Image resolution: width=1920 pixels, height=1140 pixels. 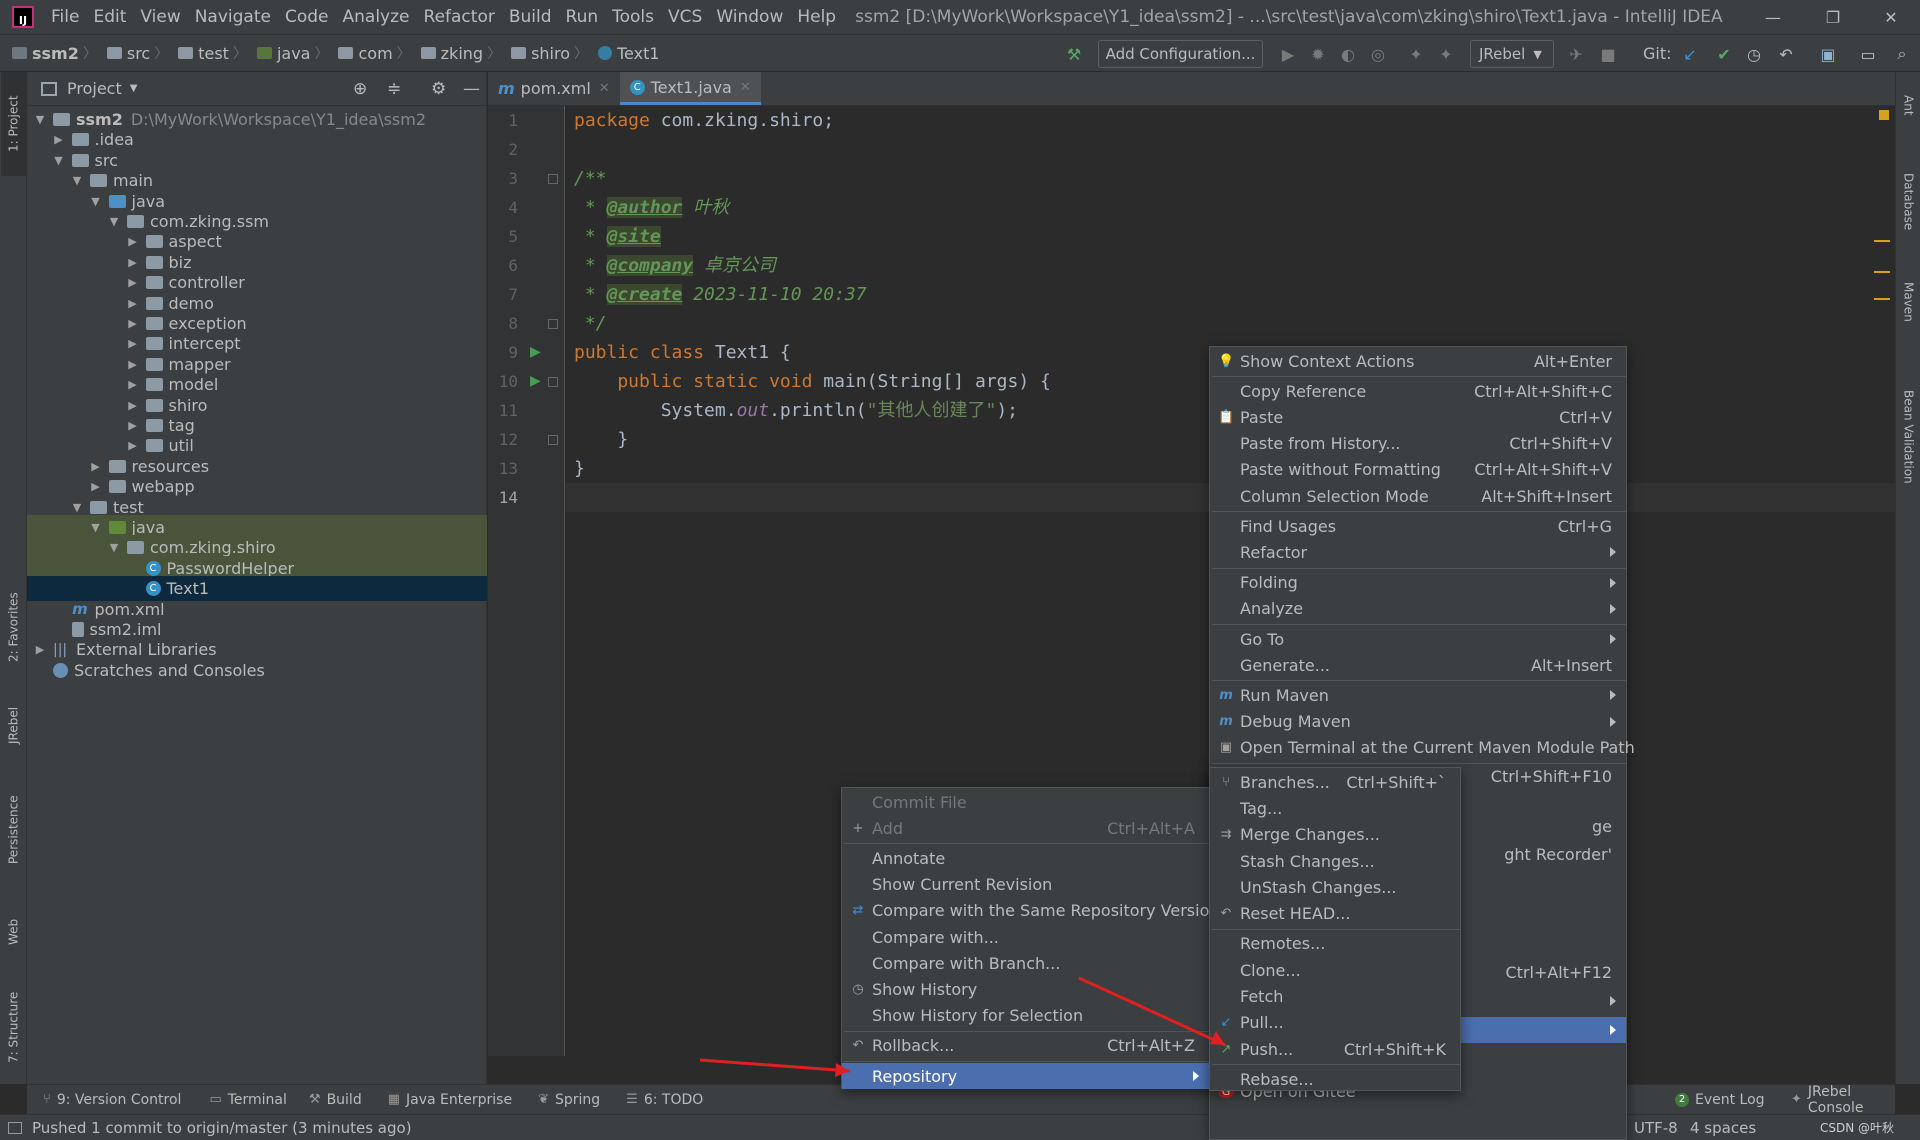 I want to click on menu-item: ↗ Push... Ctrl+Shift+K, so click(x=1335, y=1049).